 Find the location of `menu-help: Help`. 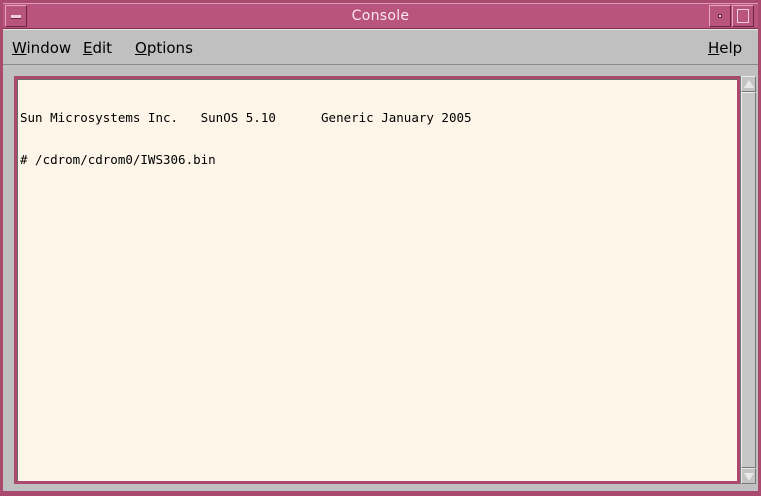

menu-help: Help is located at coordinates (725, 48).